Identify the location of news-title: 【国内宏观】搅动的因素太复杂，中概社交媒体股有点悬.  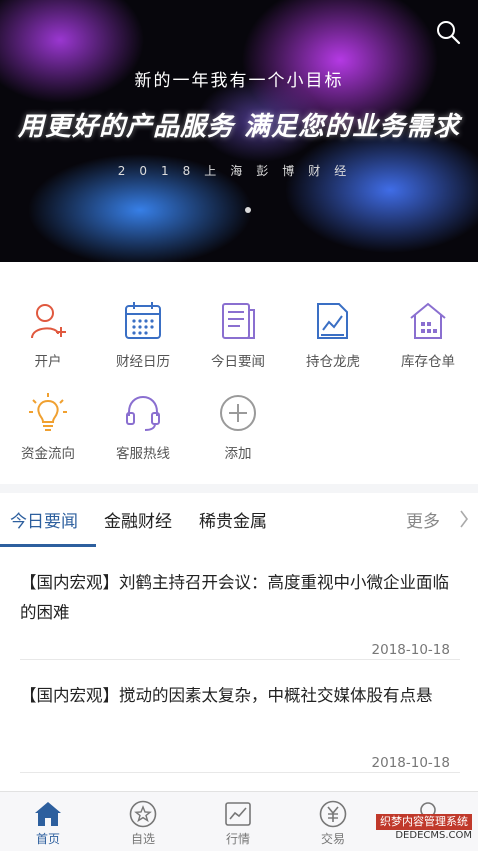
(226, 695).